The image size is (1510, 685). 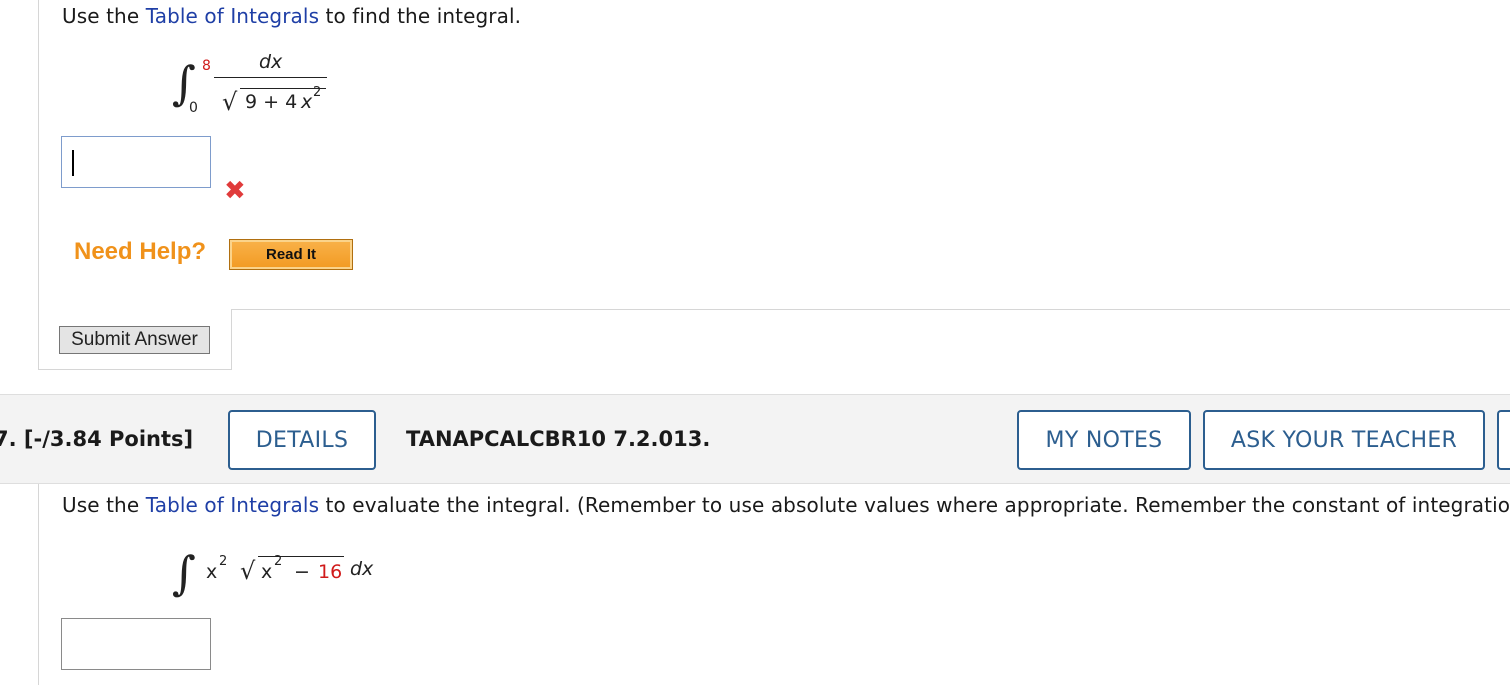 What do you see at coordinates (38, 185) in the screenshot?
I see `panel-border-left` at bounding box center [38, 185].